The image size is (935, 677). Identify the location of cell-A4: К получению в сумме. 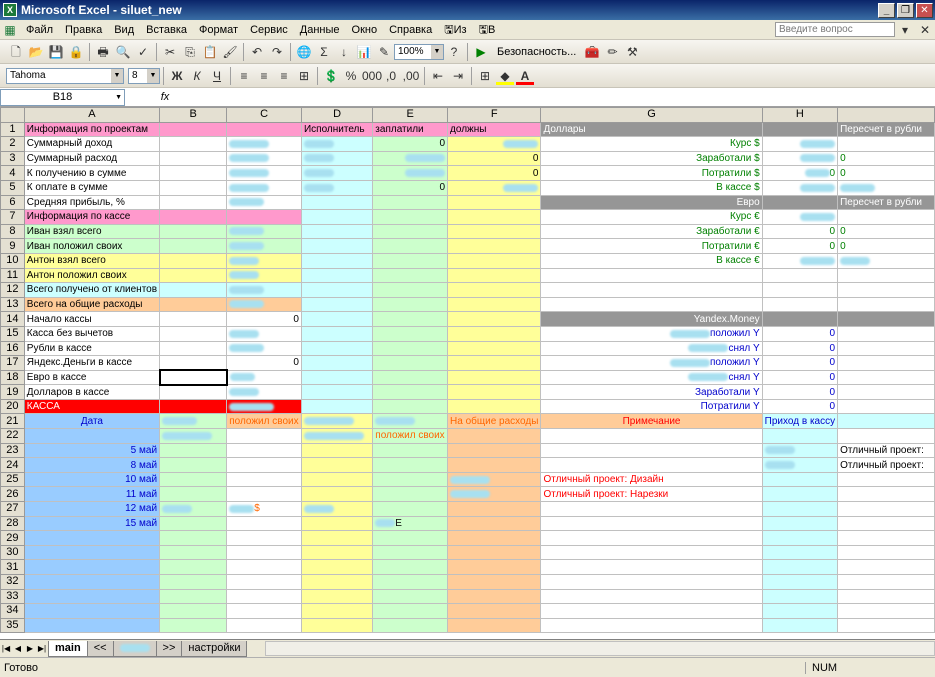
(92, 173).